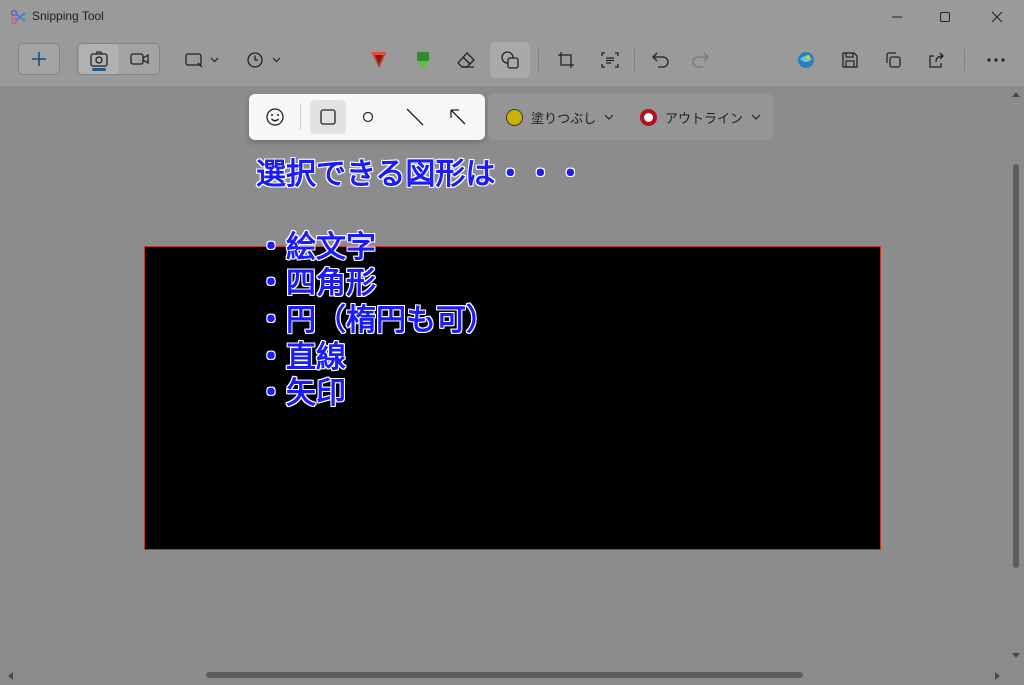 The height and width of the screenshot is (685, 1024). What do you see at coordinates (564, 119) in the screenshot?
I see `fill-label: 塗りつぶし` at bounding box center [564, 119].